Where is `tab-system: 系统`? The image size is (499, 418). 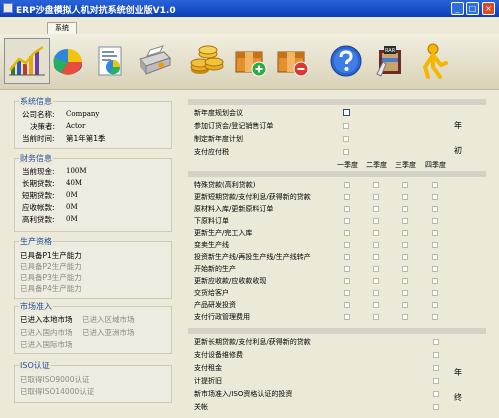
tab-system: 系统 is located at coordinates (62, 28).